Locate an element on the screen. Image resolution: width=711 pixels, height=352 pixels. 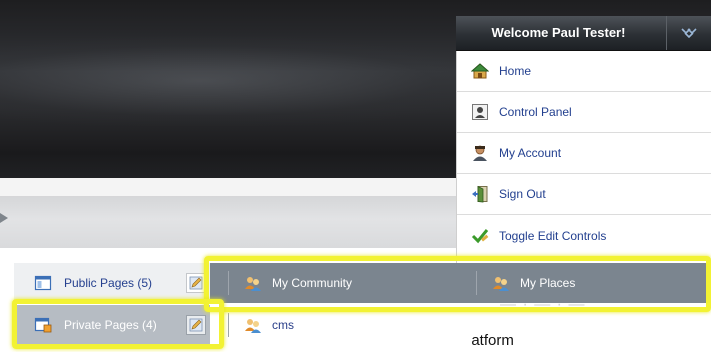
edit-public-pages-button is located at coordinates (196, 283).